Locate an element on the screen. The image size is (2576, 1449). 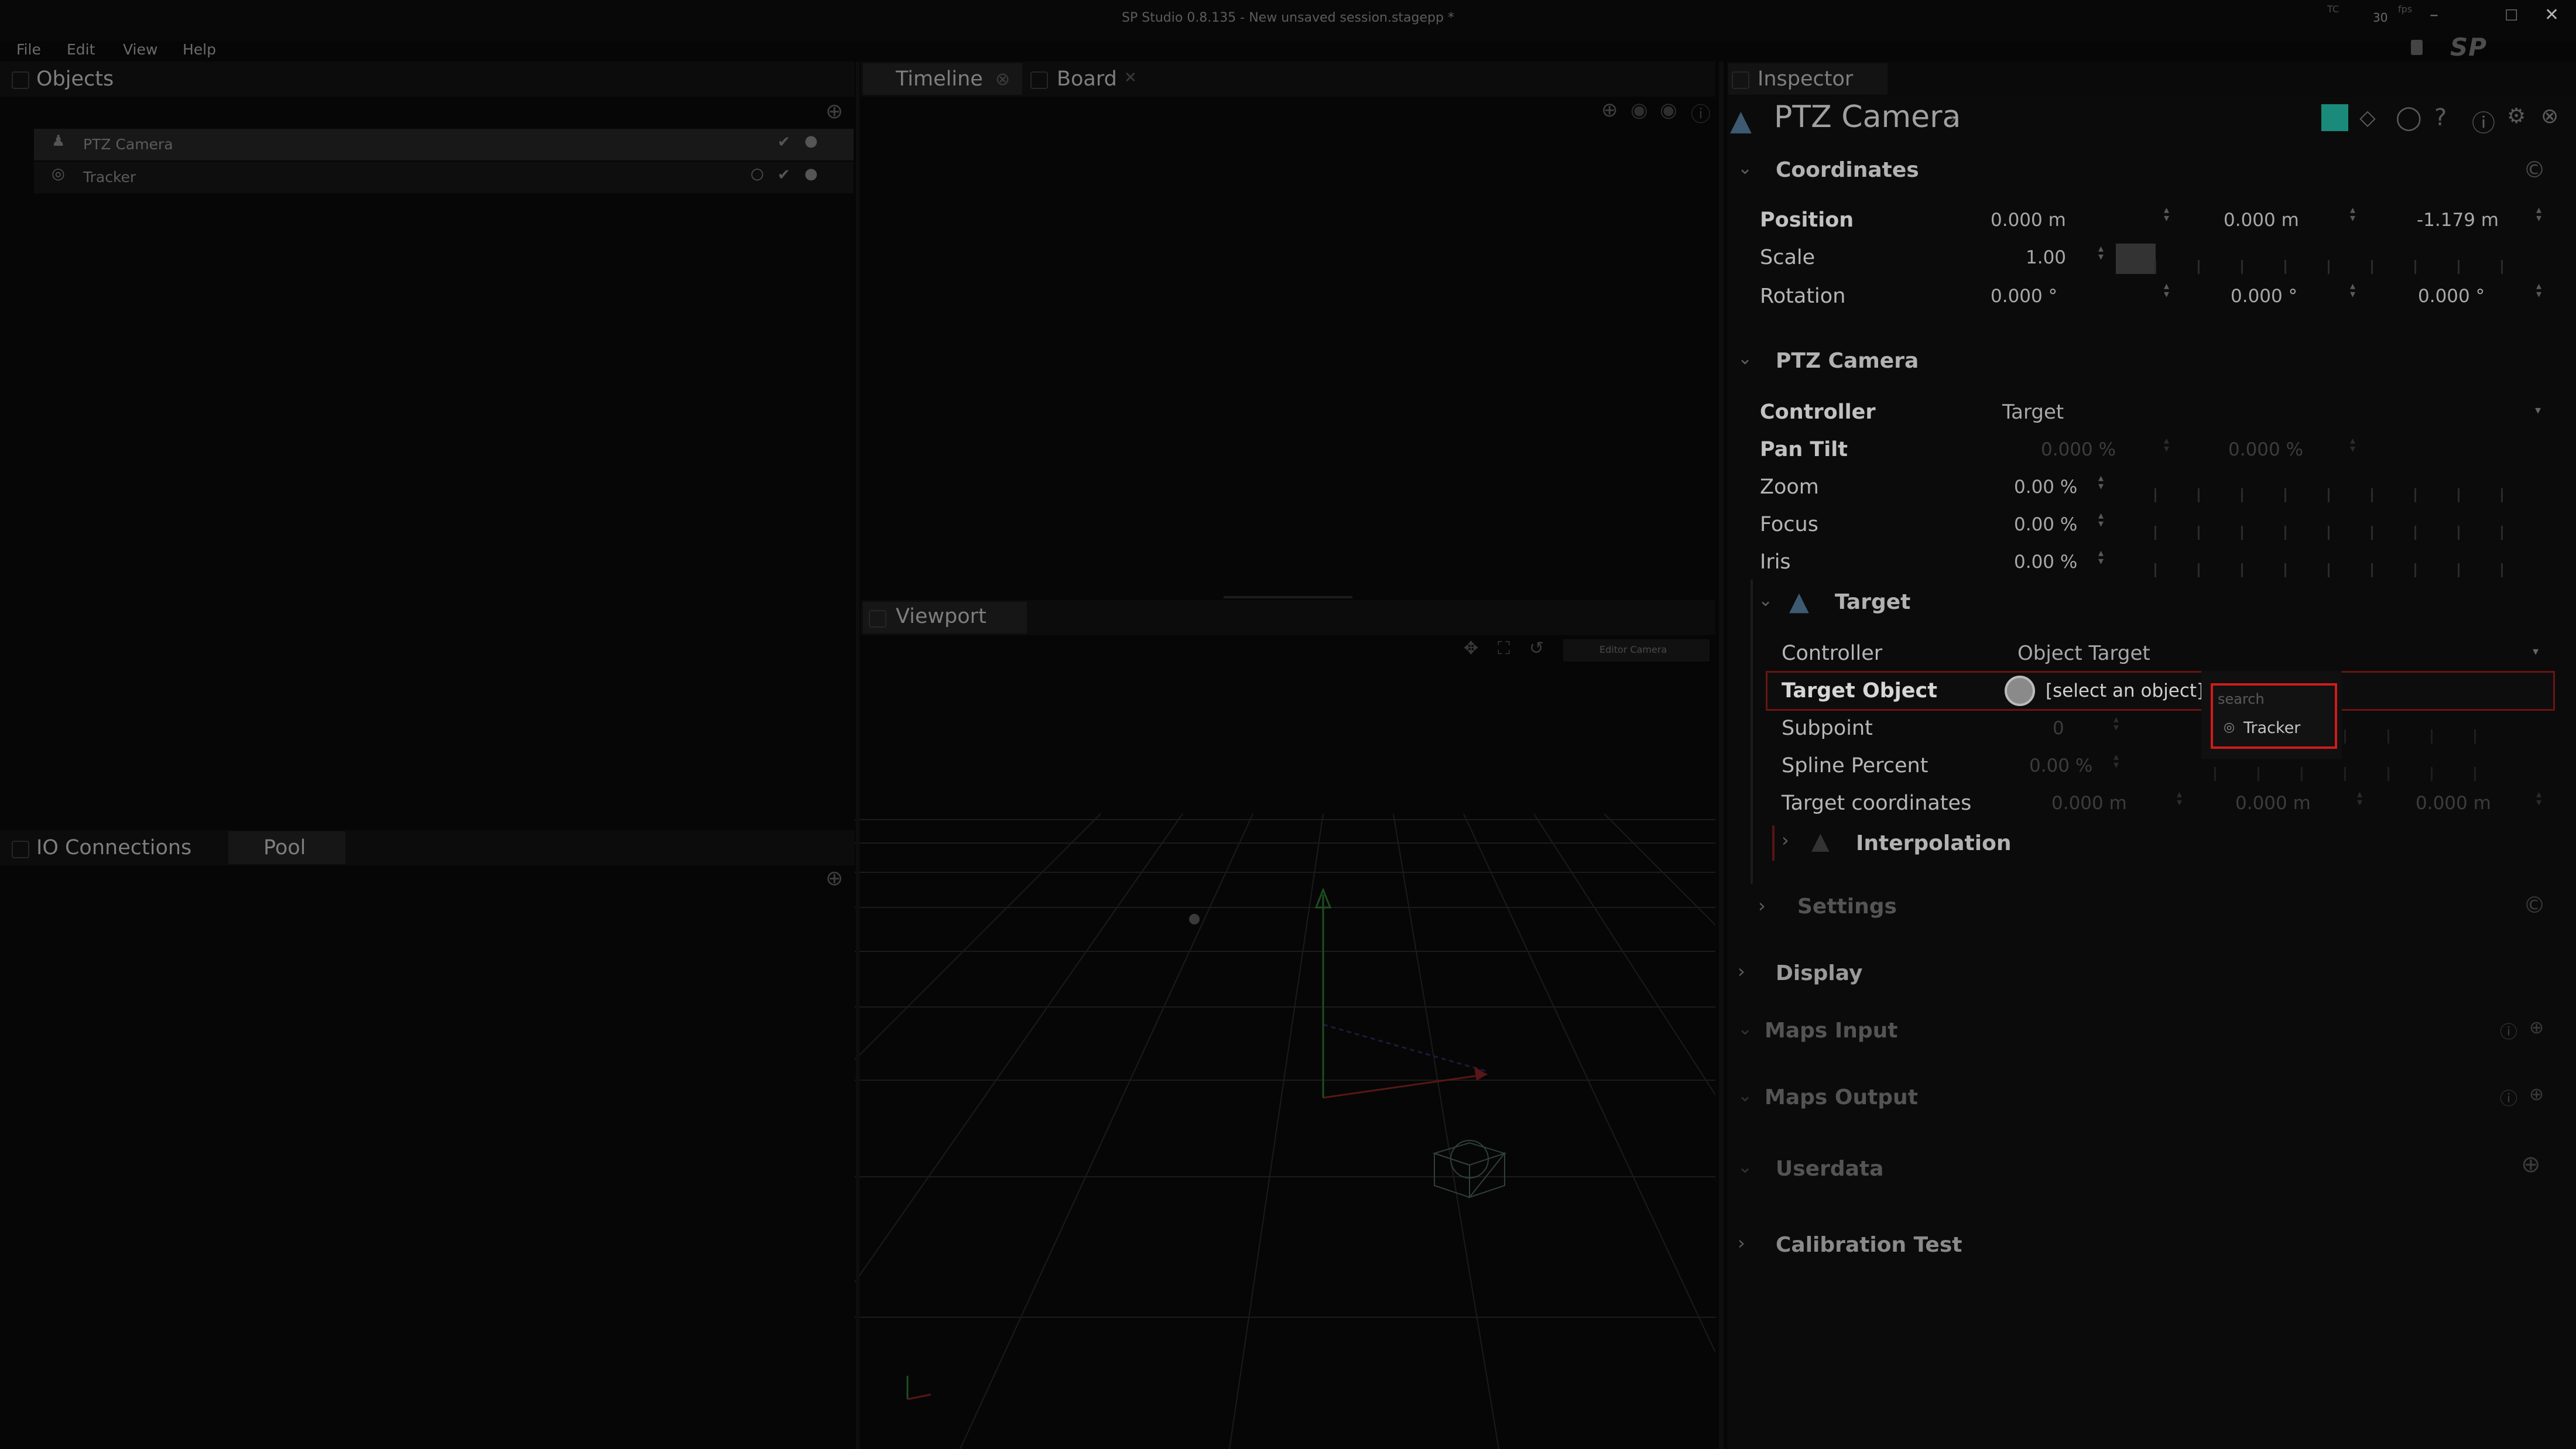
scale-stepper: ▴ ▾ is located at coordinates (2101, 253).